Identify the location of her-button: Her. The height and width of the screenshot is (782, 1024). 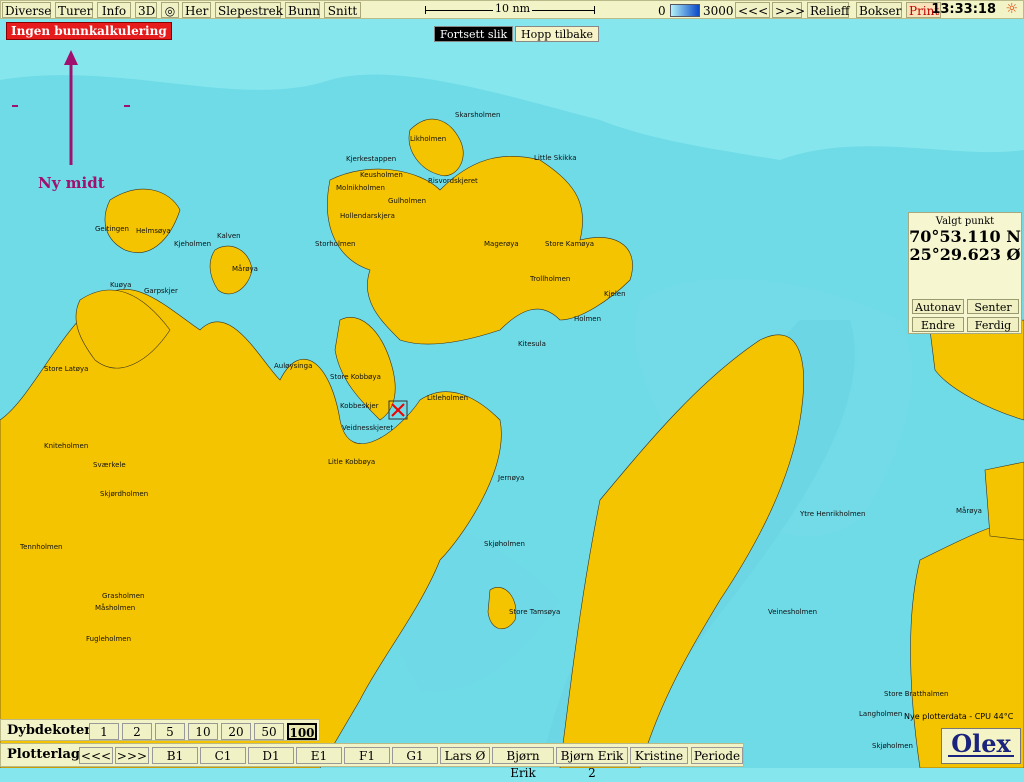
(196, 10).